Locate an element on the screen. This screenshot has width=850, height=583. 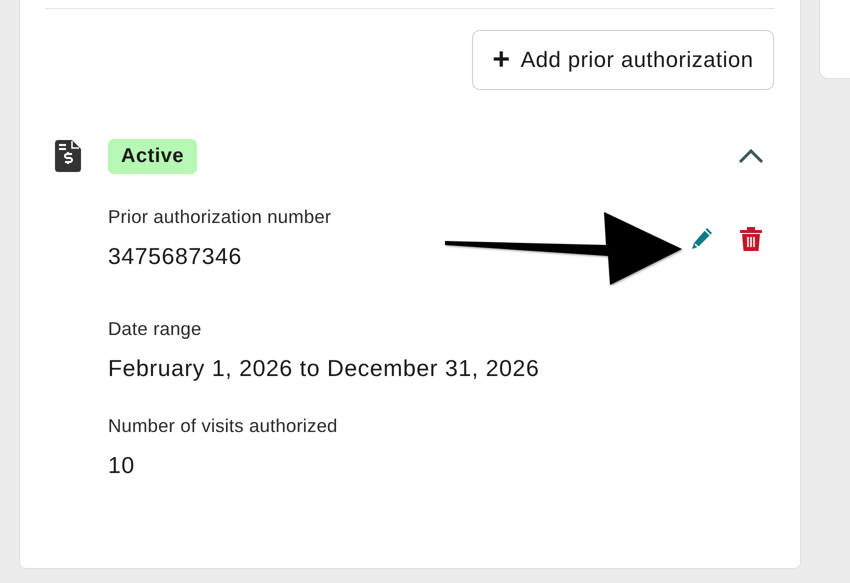
invoice-icon is located at coordinates (68, 156).